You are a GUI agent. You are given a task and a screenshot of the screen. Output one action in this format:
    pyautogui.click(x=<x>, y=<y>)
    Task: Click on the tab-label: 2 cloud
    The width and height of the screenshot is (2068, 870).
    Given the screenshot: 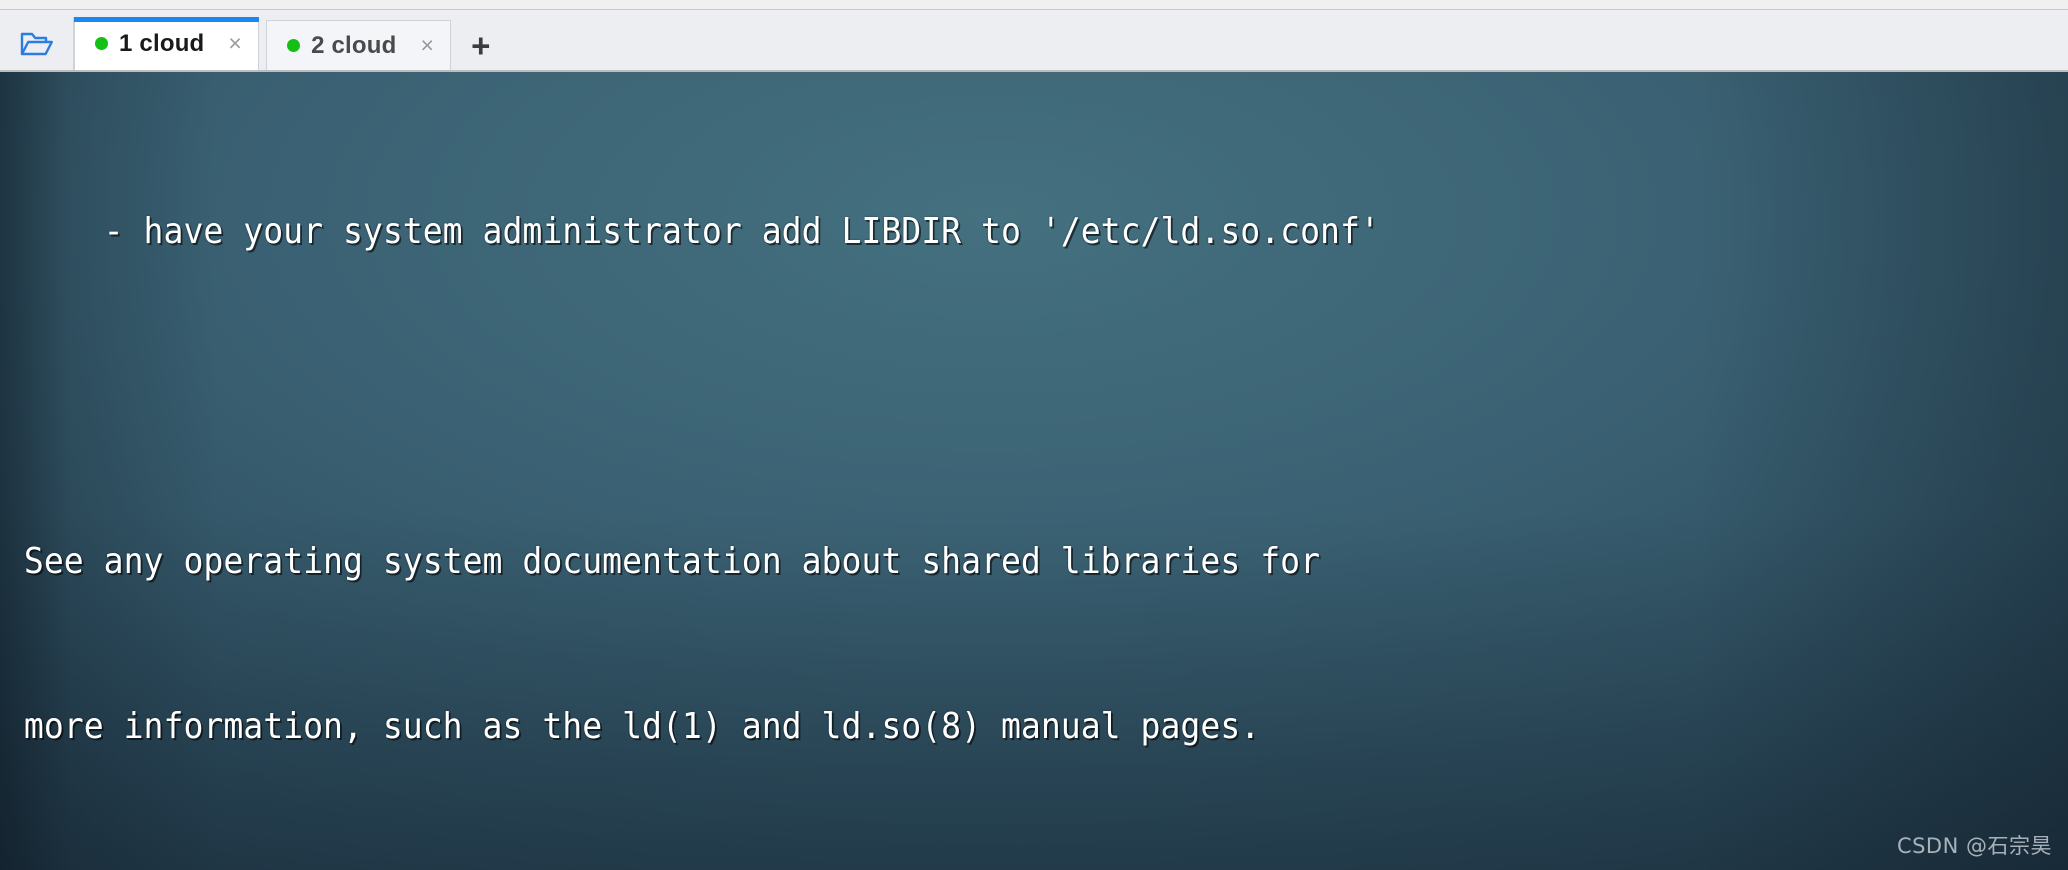 What is the action you would take?
    pyautogui.click(x=354, y=45)
    